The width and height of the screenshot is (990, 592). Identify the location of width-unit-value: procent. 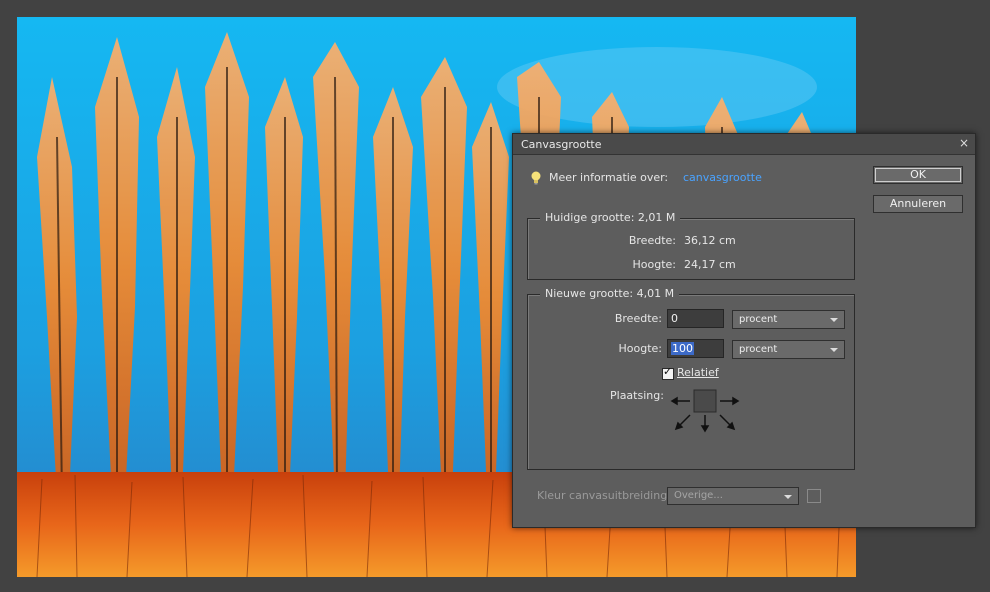
(758, 319).